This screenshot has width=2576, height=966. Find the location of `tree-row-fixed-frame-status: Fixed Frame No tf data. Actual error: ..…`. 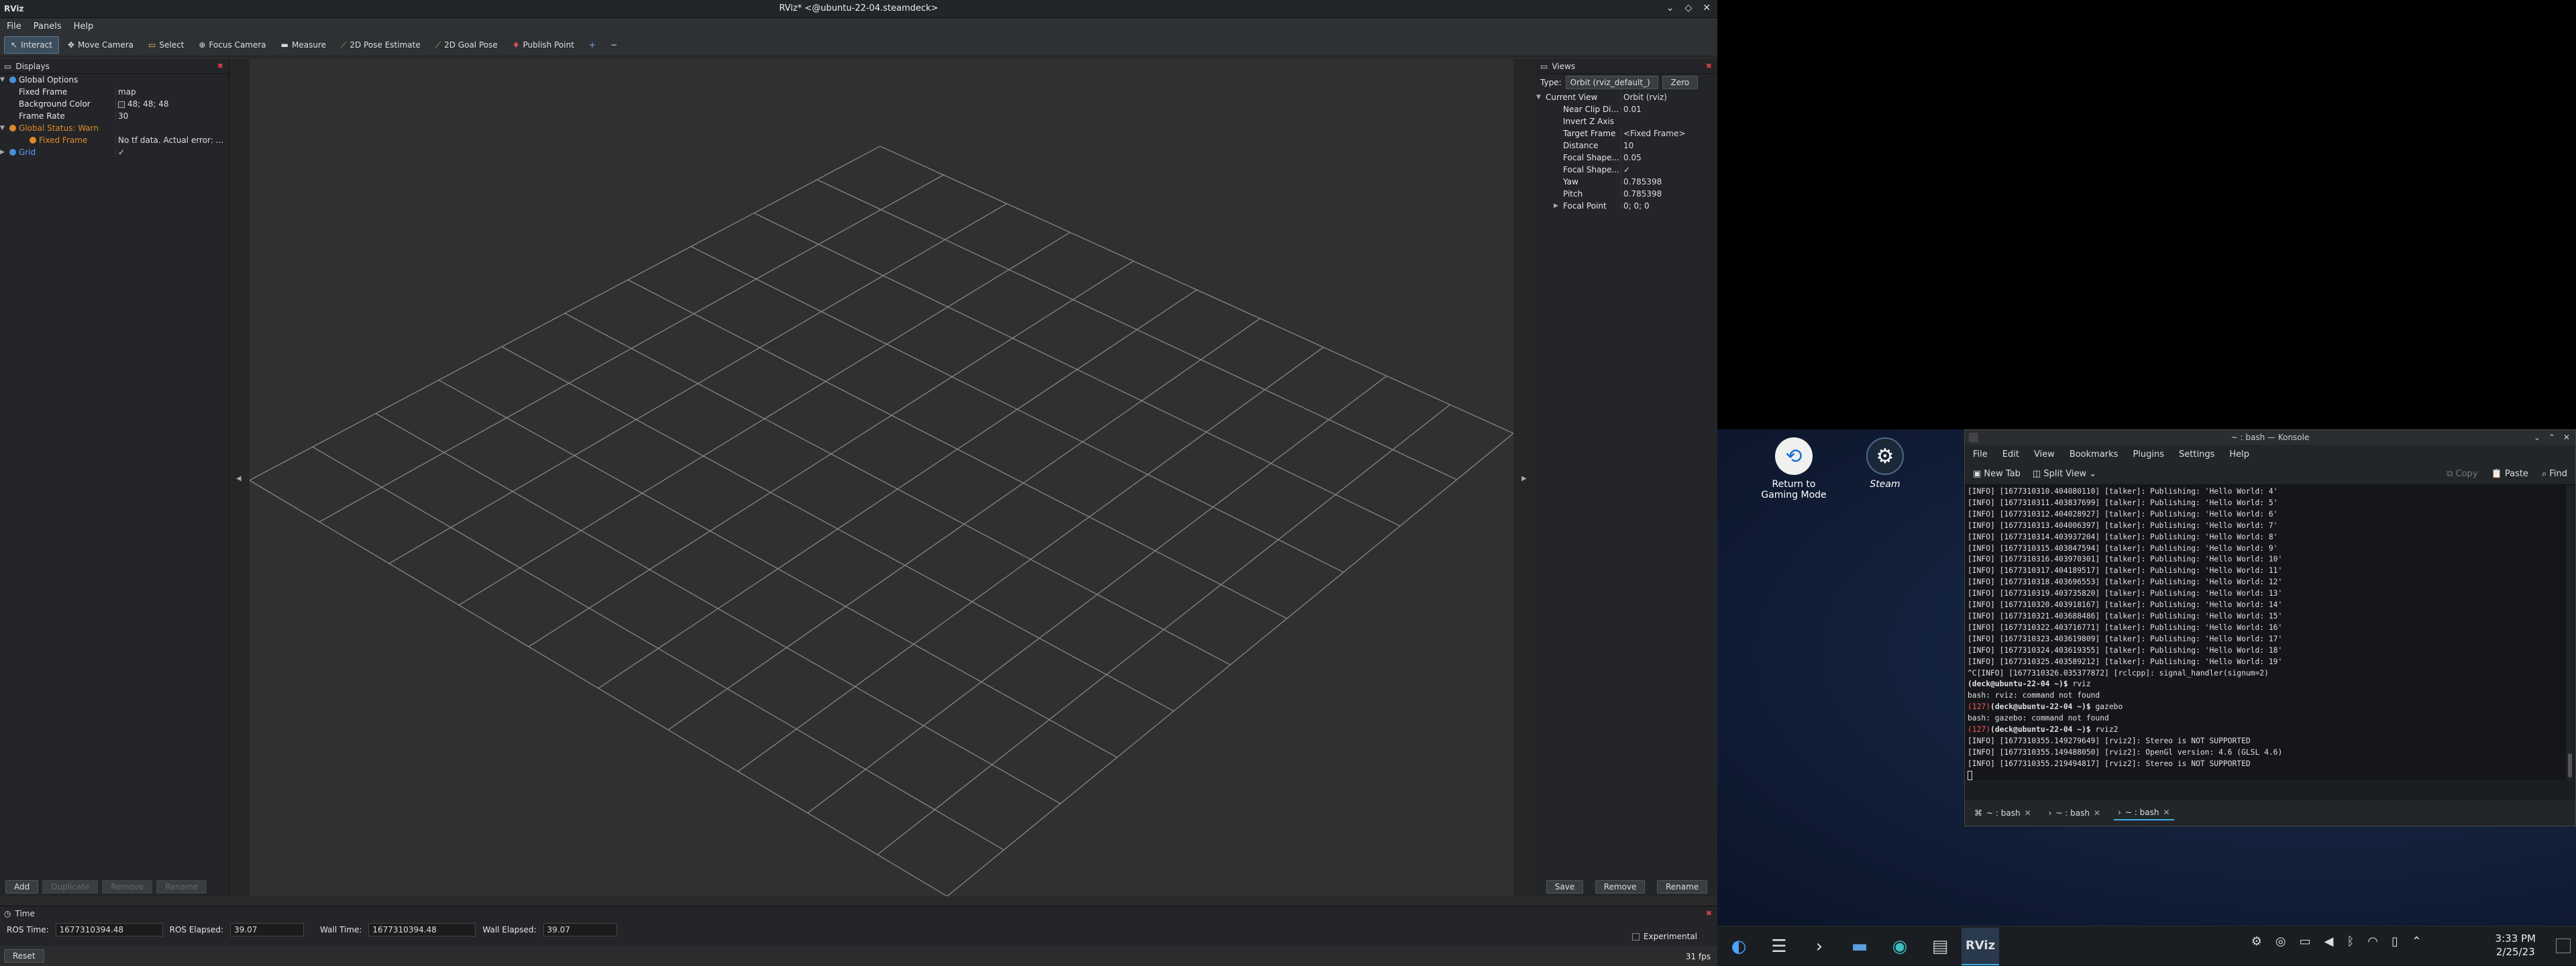

tree-row-fixed-frame-status: Fixed Frame No tf data. Actual error: ..… is located at coordinates (114, 140).